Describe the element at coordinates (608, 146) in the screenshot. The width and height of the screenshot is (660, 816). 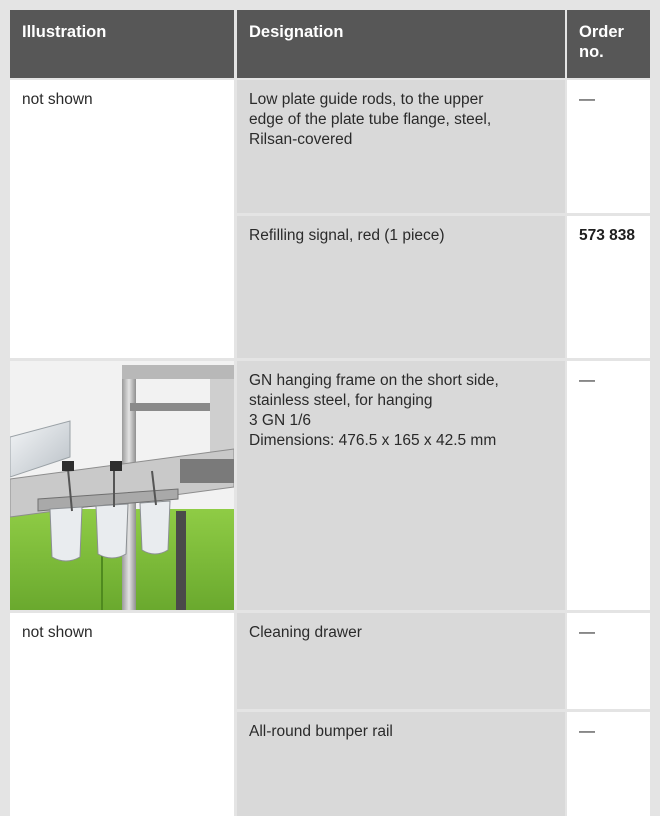
I see `order-cell-row1: —` at that location.